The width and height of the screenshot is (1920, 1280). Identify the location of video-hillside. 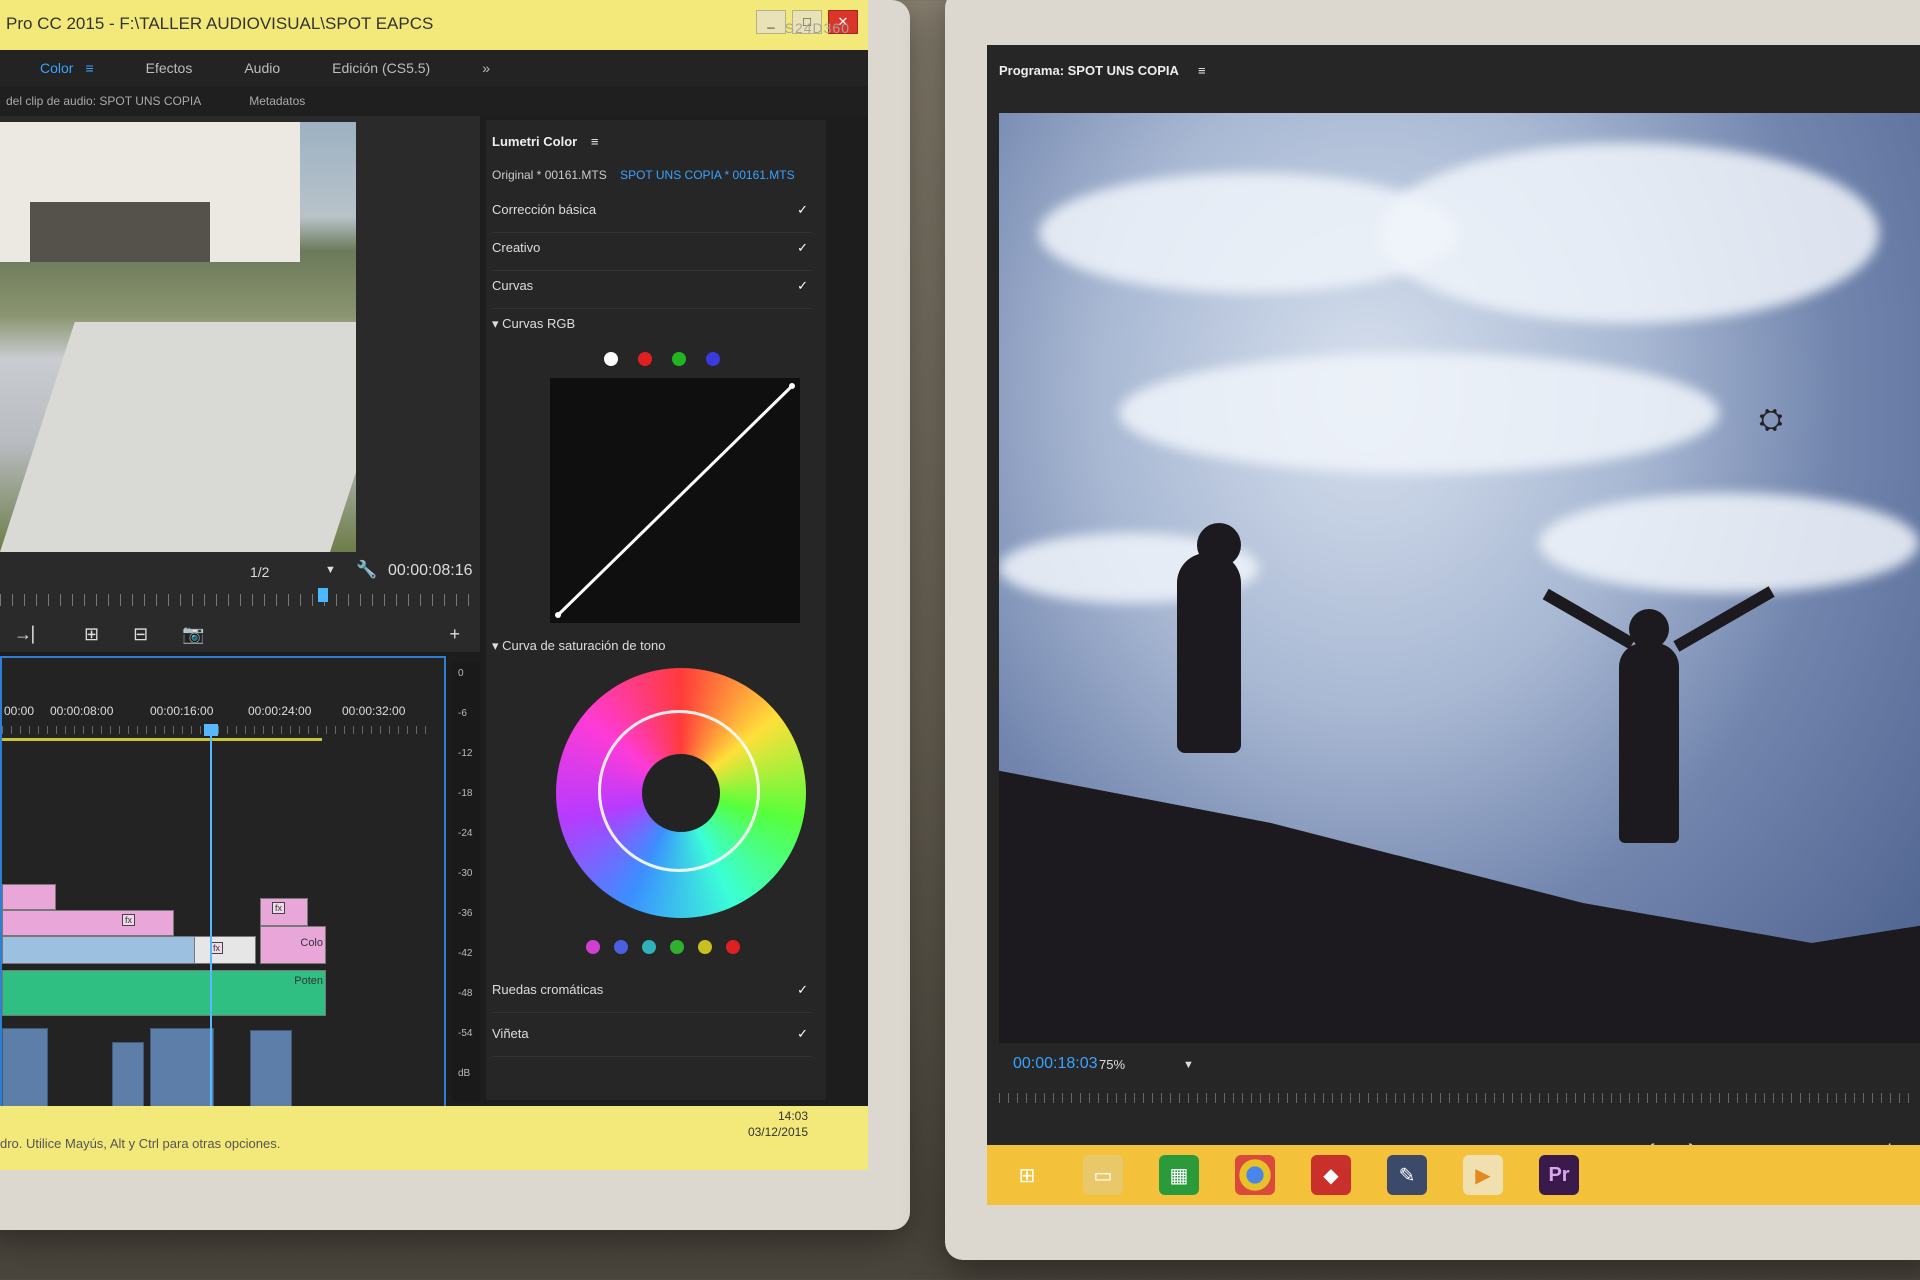
(1459, 903).